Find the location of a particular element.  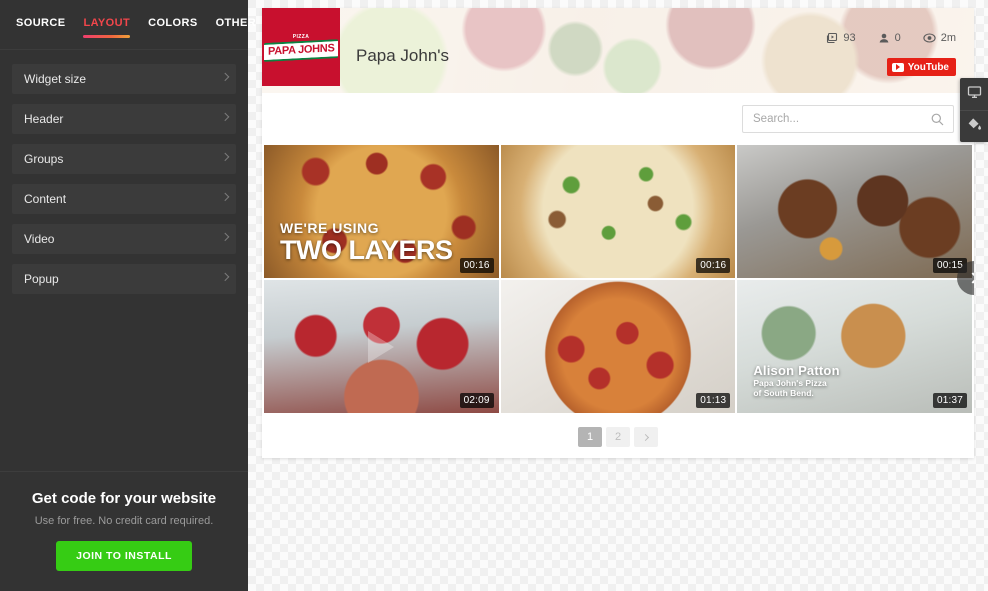

widget-searchbar is located at coordinates (618, 119).